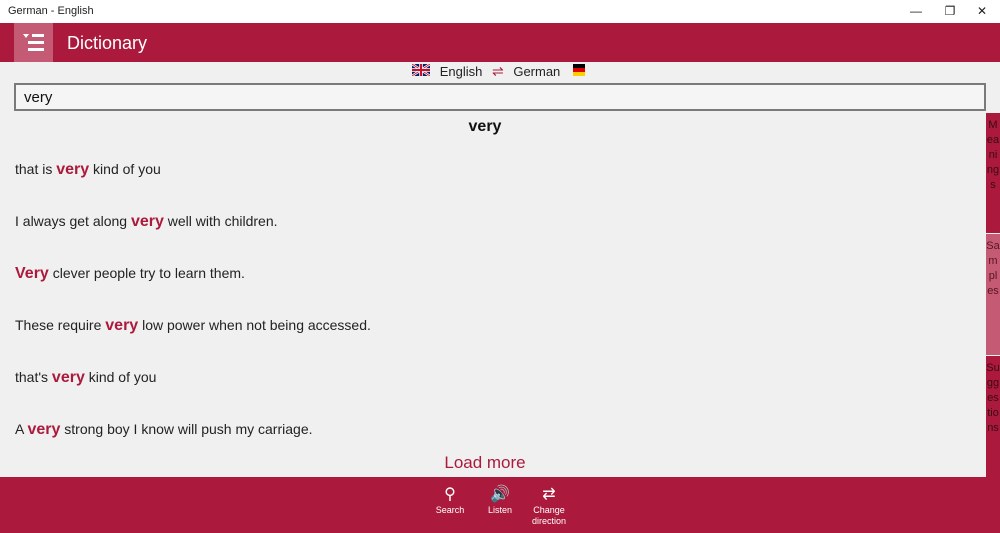  I want to click on german-flag-icon, so click(579, 71).